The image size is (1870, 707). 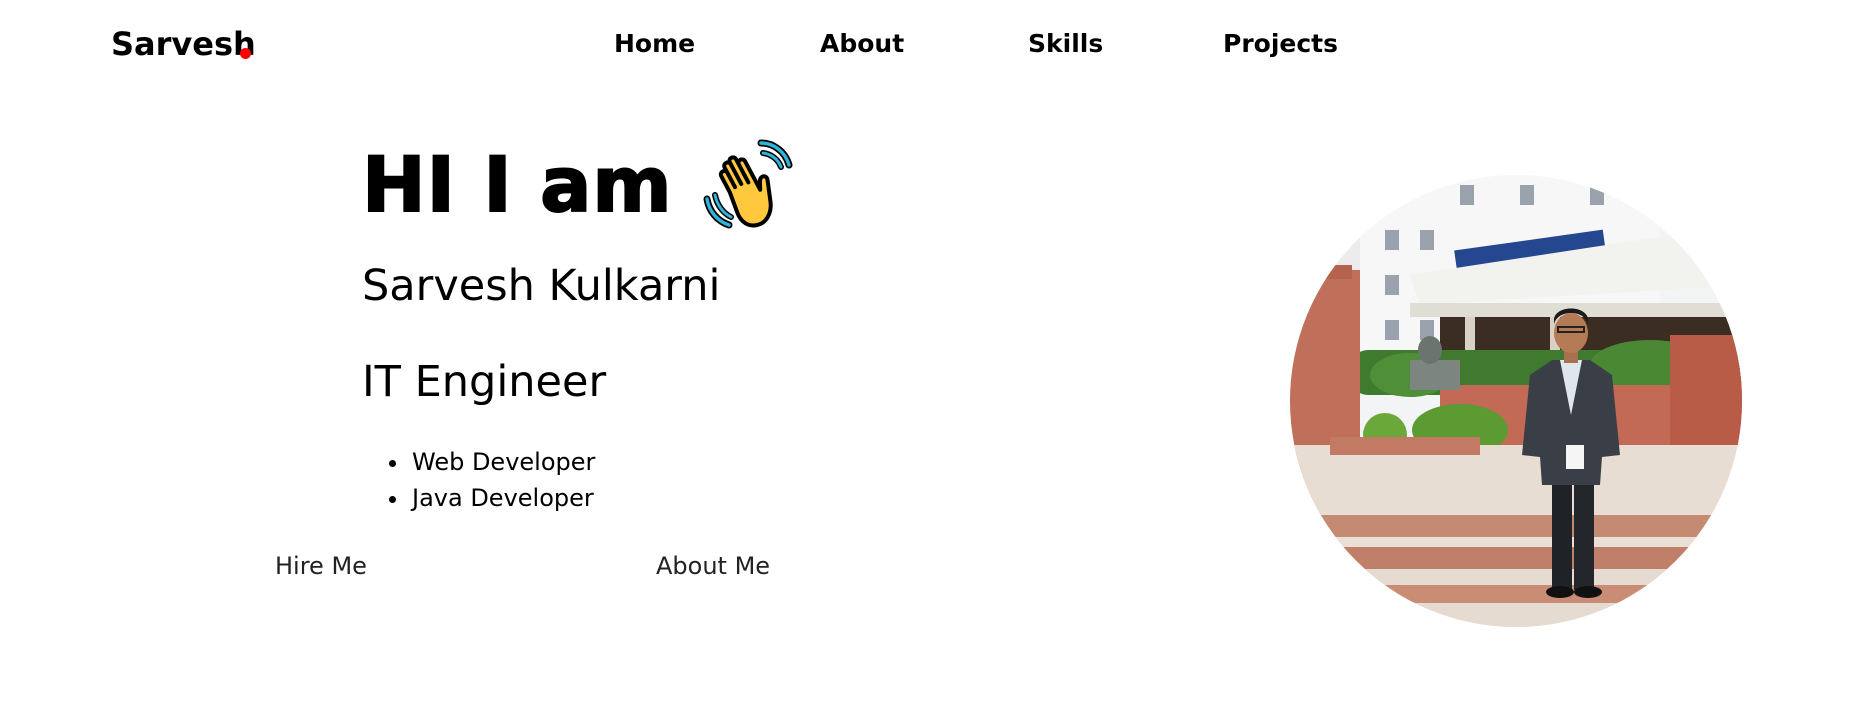 I want to click on hero-role: IT Engineer, so click(x=484, y=382).